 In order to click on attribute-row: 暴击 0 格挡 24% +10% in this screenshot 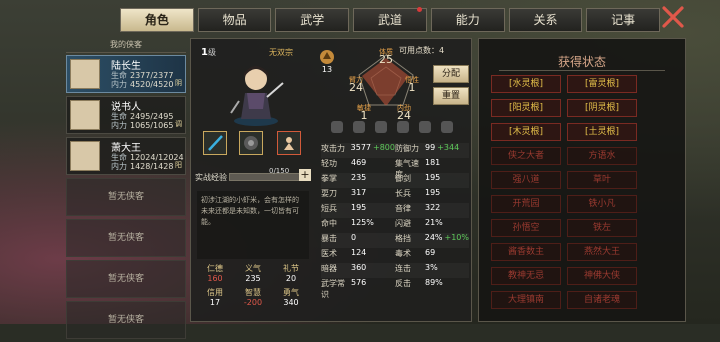, I will do `click(395, 240)`.